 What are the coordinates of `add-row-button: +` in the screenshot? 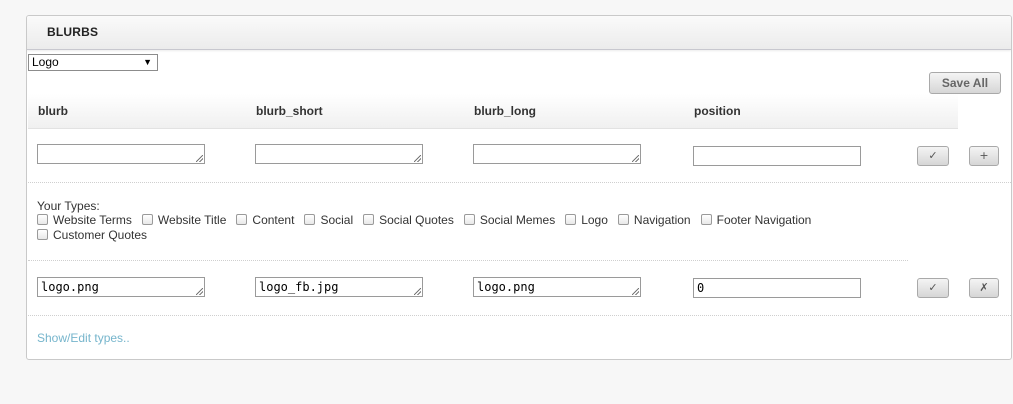 It's located at (984, 156).